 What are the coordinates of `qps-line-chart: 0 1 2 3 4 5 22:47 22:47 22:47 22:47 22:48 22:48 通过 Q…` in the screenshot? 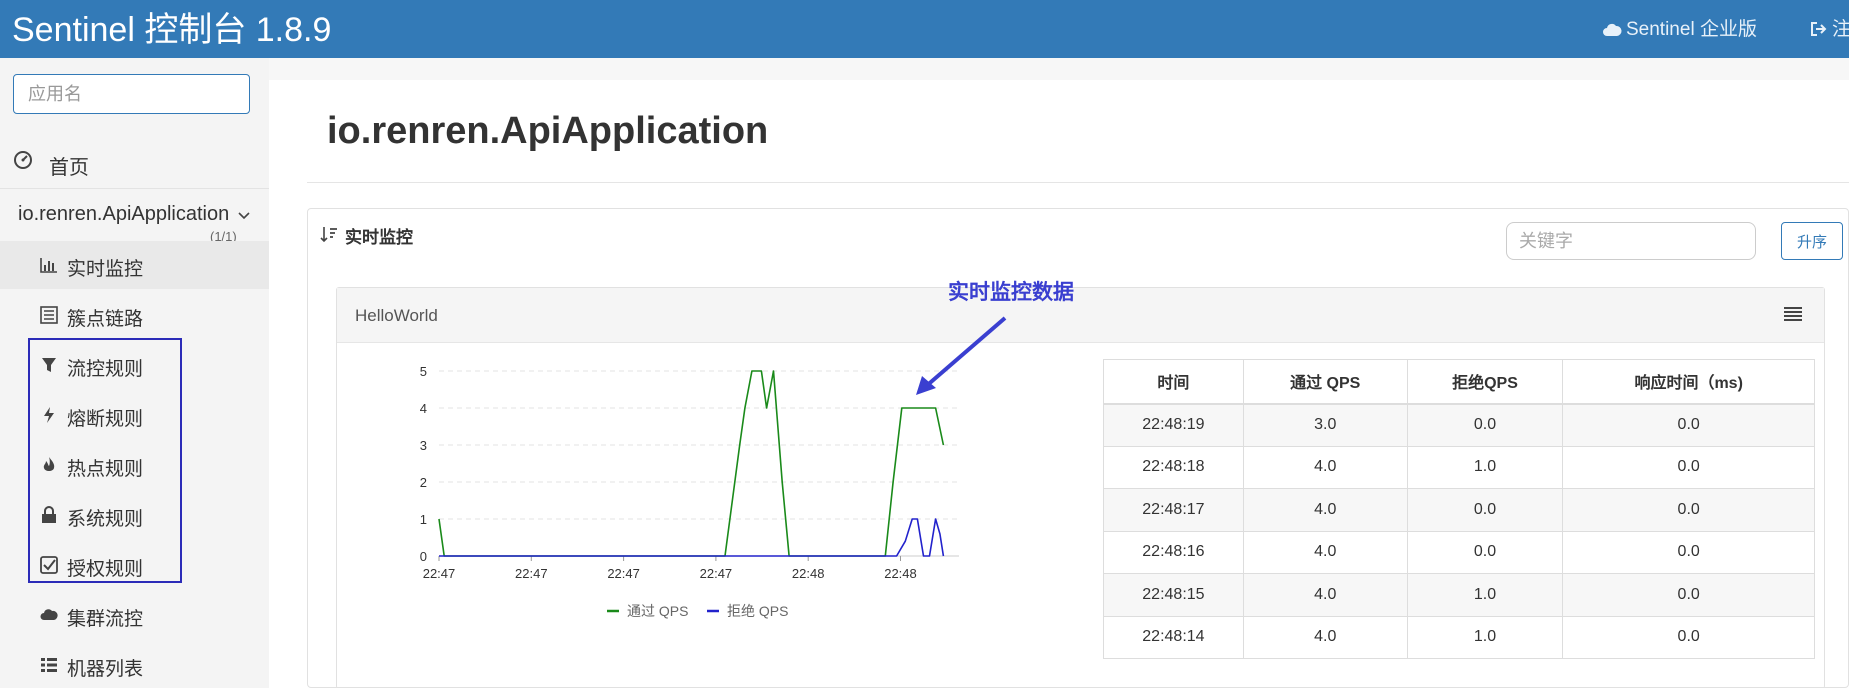 It's located at (689, 491).